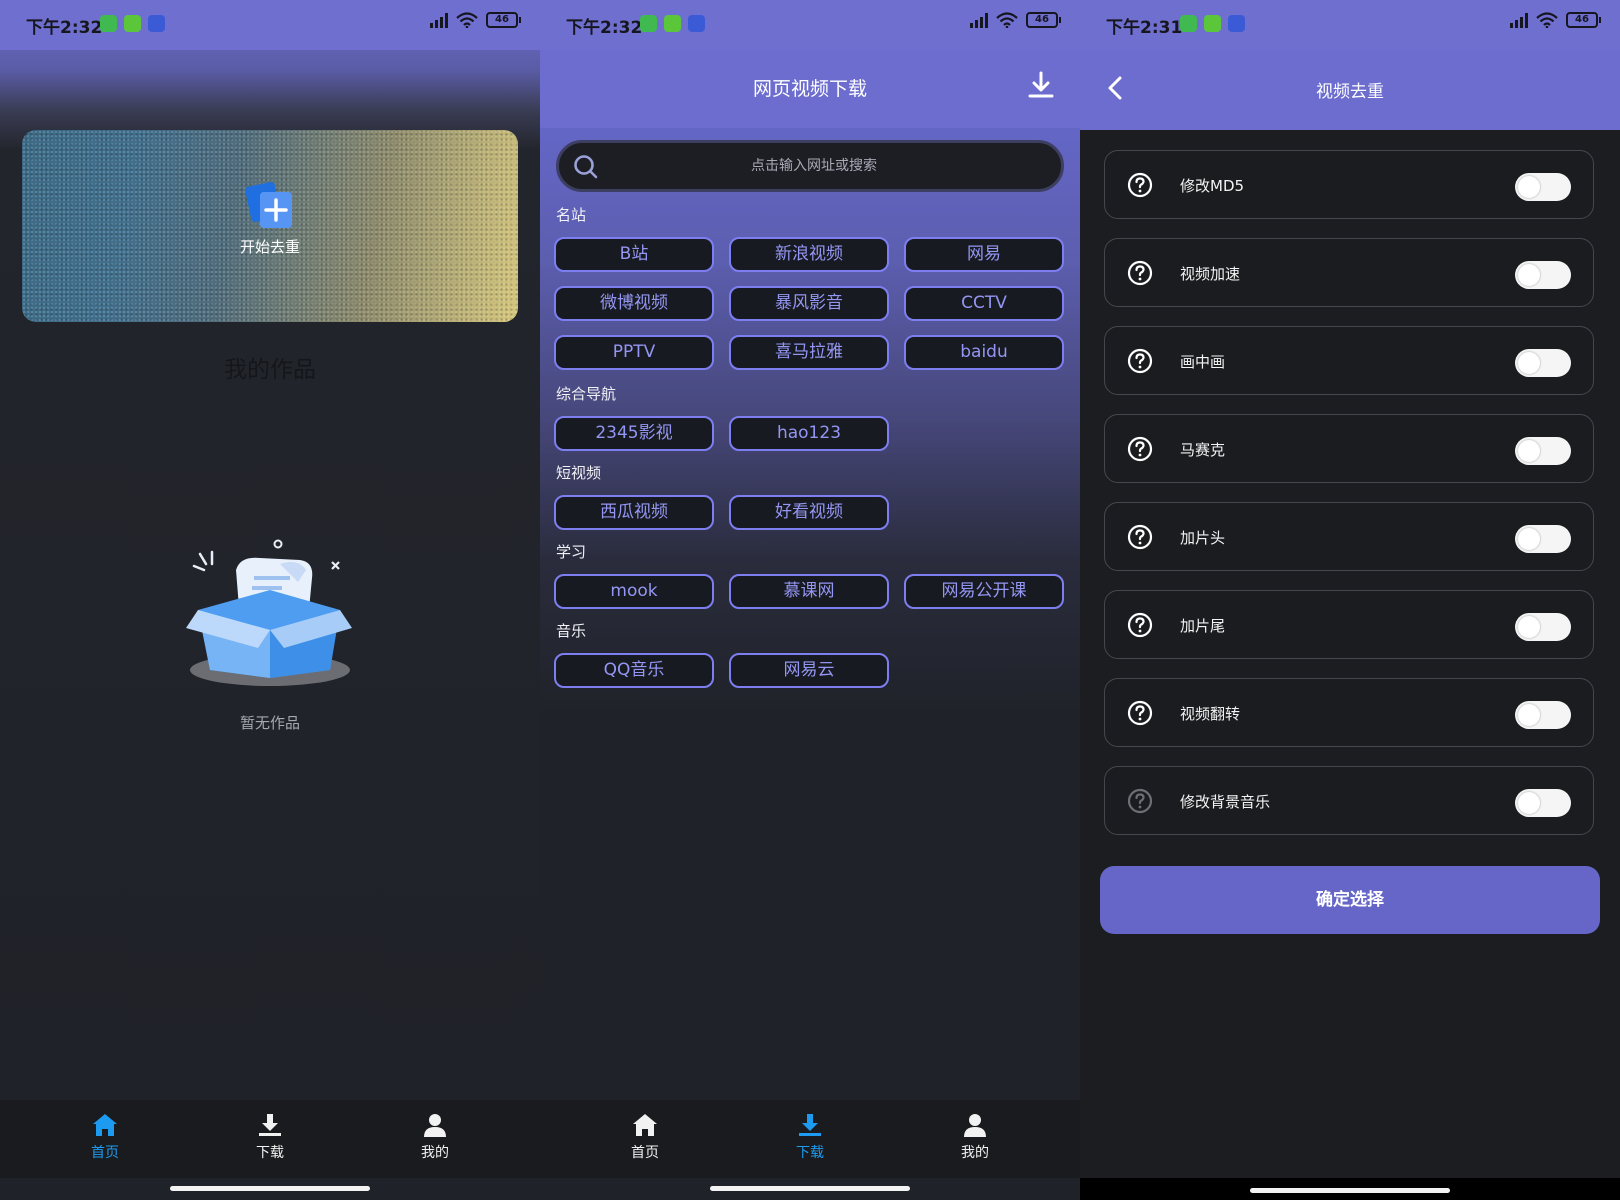 This screenshot has width=1620, height=1200. I want to click on site-chip: CCTV, so click(984, 303).